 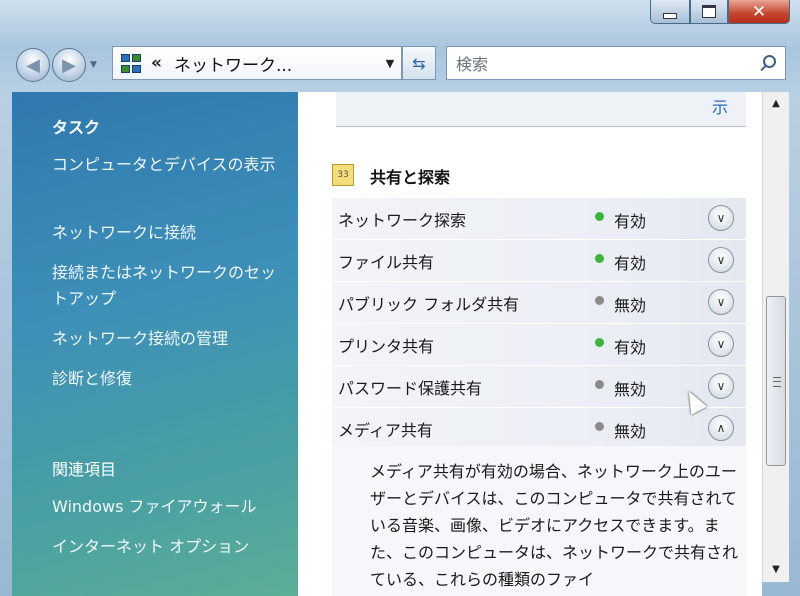 I want to click on previous-section-strip, so click(x=541, y=109).